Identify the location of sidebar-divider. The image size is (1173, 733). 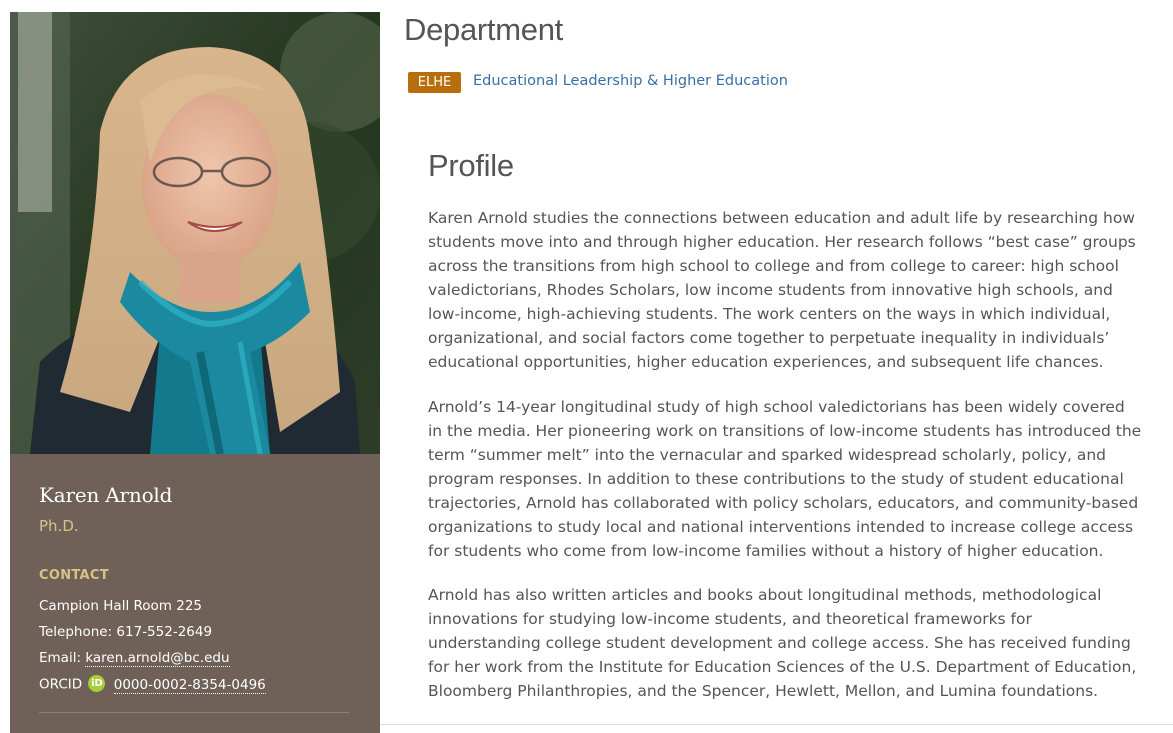
(194, 712).